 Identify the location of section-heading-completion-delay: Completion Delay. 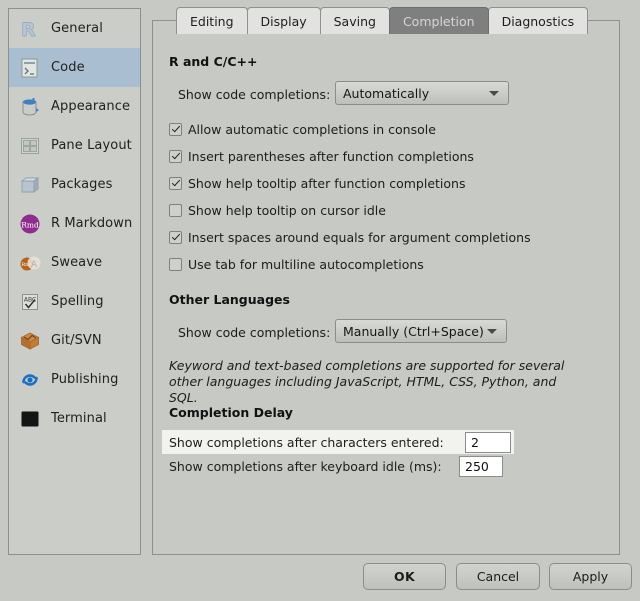
(231, 412).